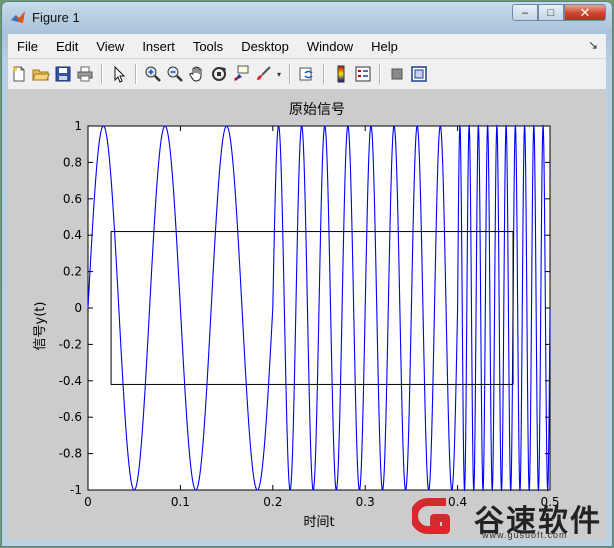 This screenshot has width=614, height=548. I want to click on edit-plot-button, so click(119, 74).